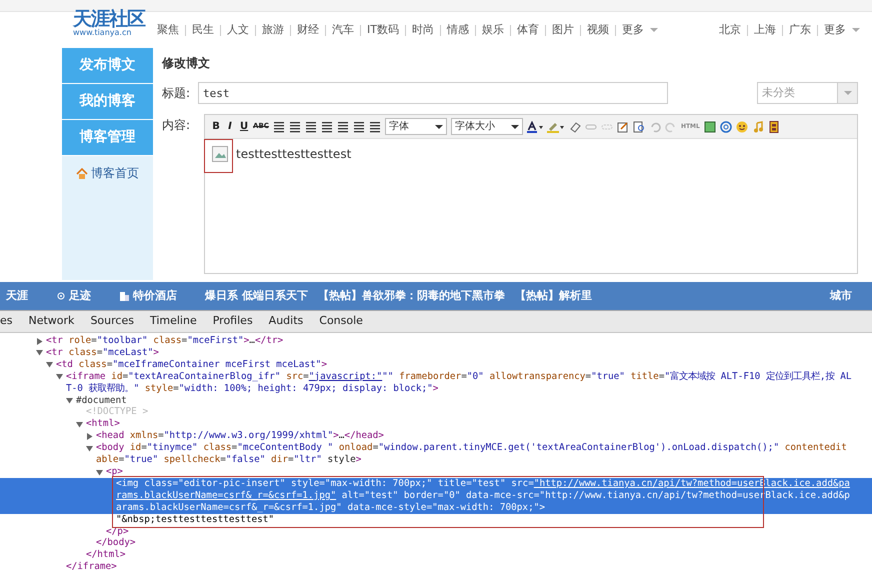 Image resolution: width=872 pixels, height=570 pixels. What do you see at coordinates (155, 296) in the screenshot?
I see `banner-link: 特价酒店` at bounding box center [155, 296].